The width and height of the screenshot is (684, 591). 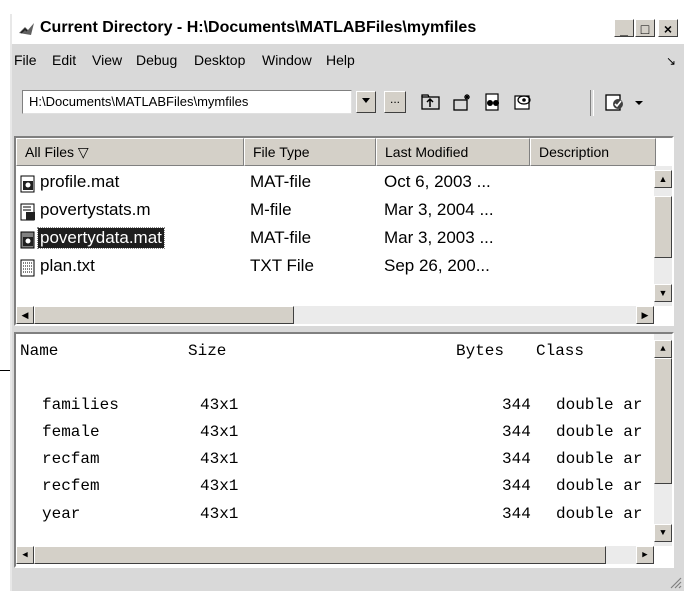 What do you see at coordinates (71, 486) in the screenshot?
I see `var-name: recfem` at bounding box center [71, 486].